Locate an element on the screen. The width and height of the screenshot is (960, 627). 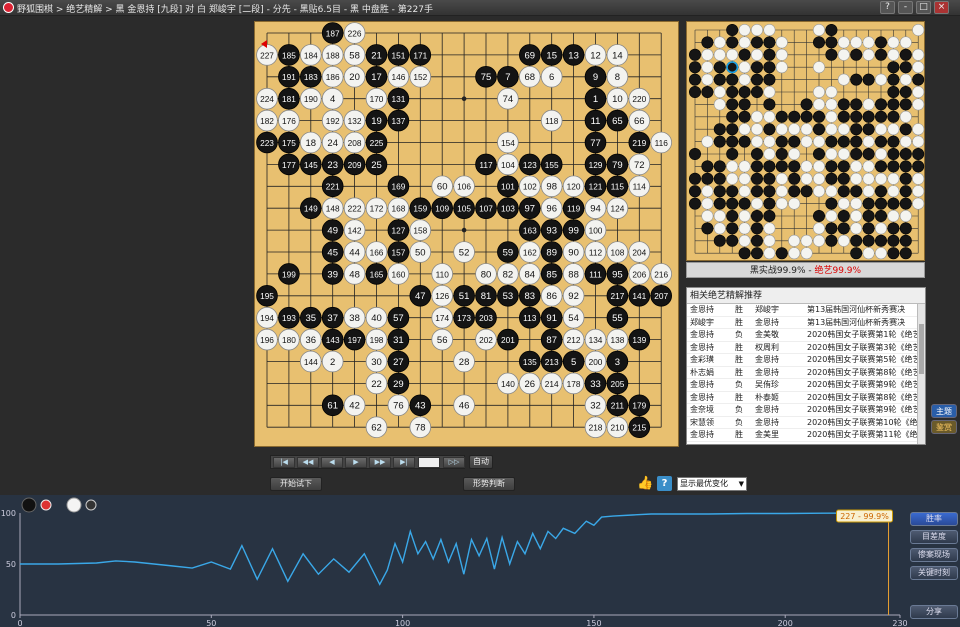
main-topic-button: 主题 is located at coordinates (944, 411).